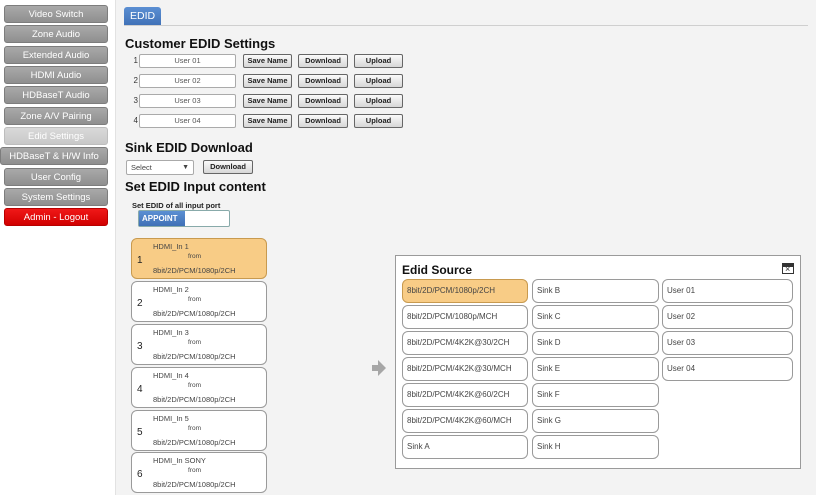 The height and width of the screenshot is (495, 816). Describe the element at coordinates (727, 369) in the screenshot. I see `edid-source-option: User 04` at that location.